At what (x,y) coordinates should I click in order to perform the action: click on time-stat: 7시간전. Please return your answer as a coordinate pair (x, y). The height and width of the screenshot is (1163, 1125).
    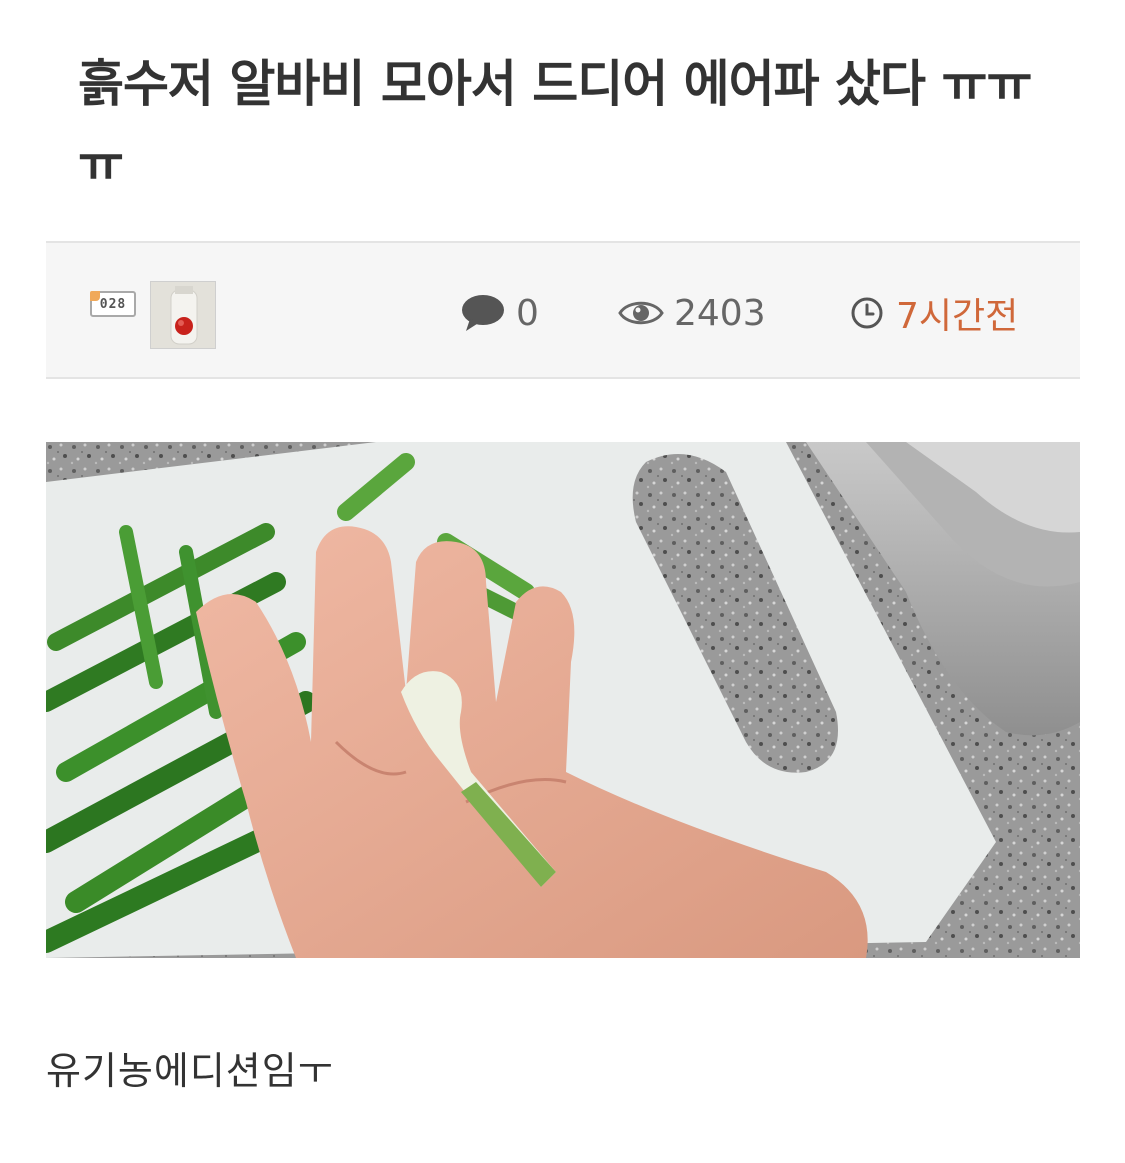
    Looking at the image, I should click on (934, 313).